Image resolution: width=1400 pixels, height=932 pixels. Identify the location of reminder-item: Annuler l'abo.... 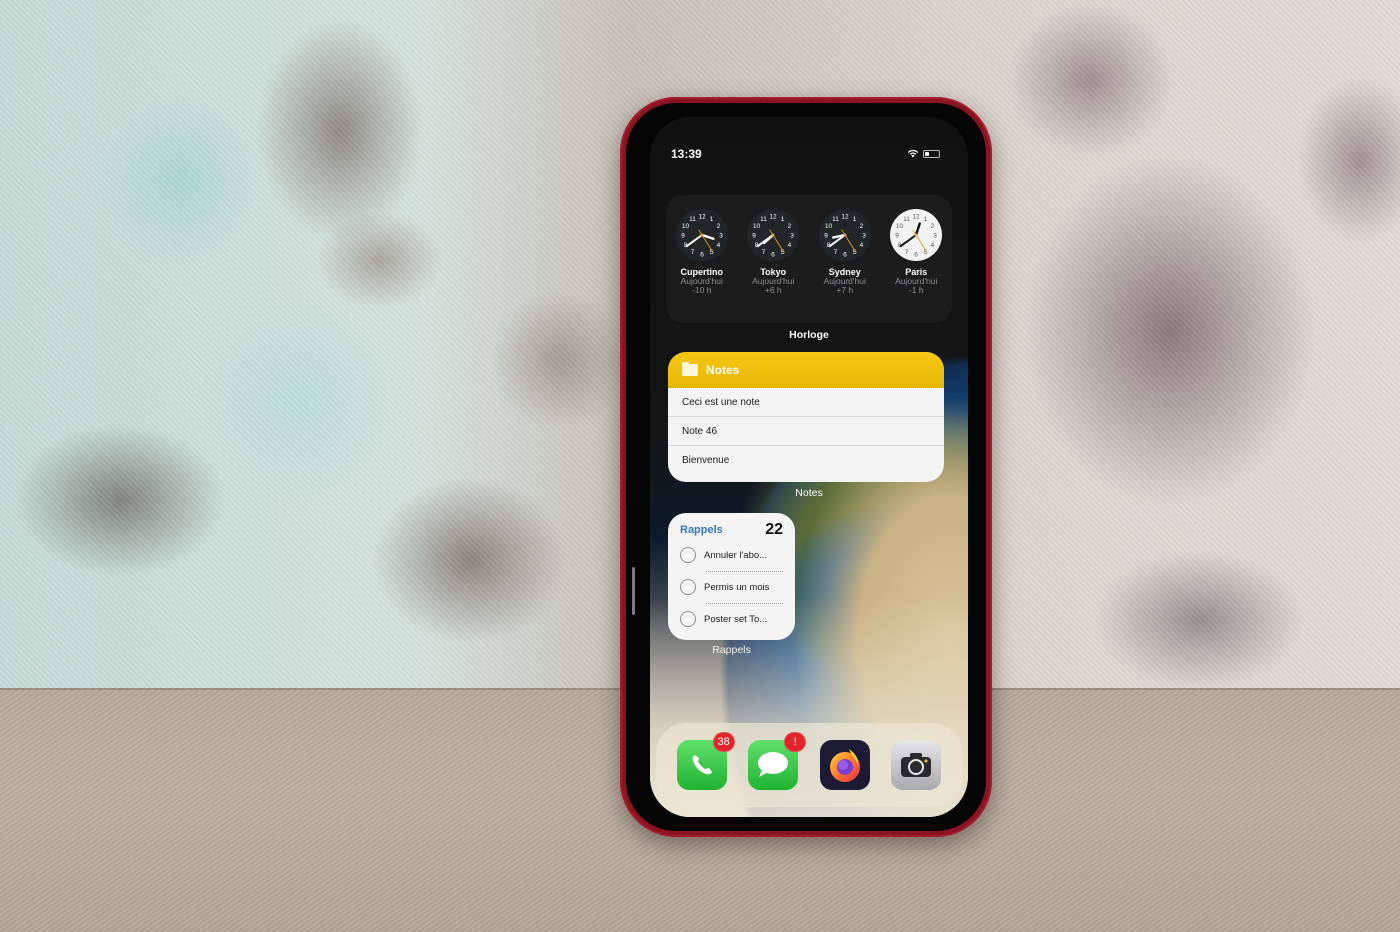
(731, 555).